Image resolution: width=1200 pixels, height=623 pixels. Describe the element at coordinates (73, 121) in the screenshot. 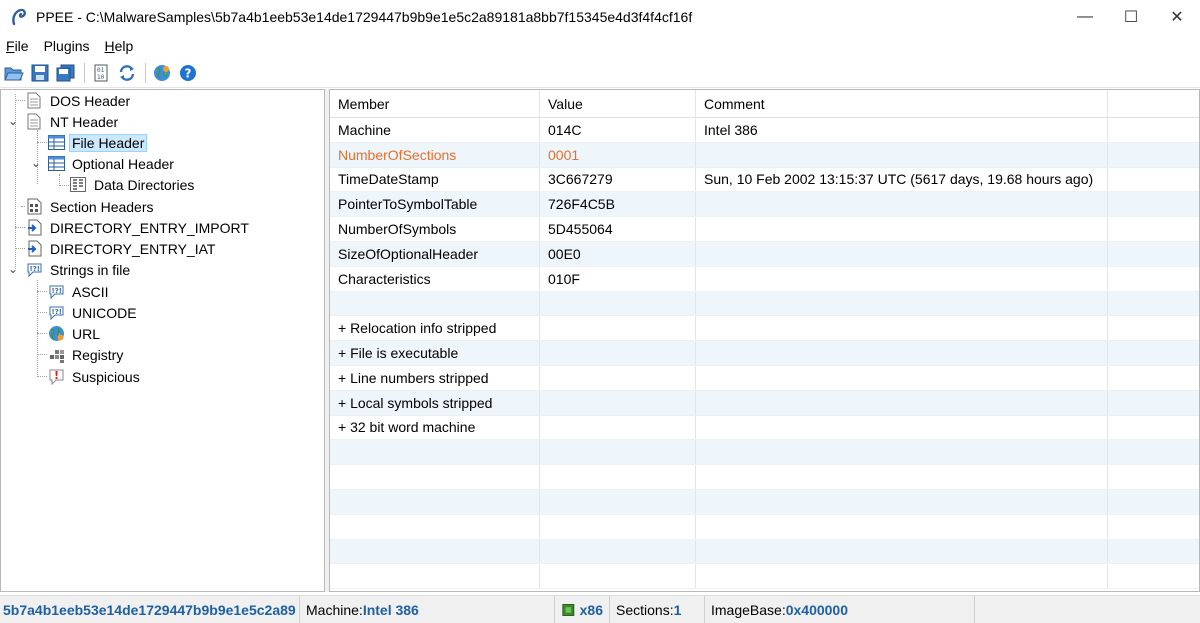

I see `tree-item-nt-header: NT Header` at that location.